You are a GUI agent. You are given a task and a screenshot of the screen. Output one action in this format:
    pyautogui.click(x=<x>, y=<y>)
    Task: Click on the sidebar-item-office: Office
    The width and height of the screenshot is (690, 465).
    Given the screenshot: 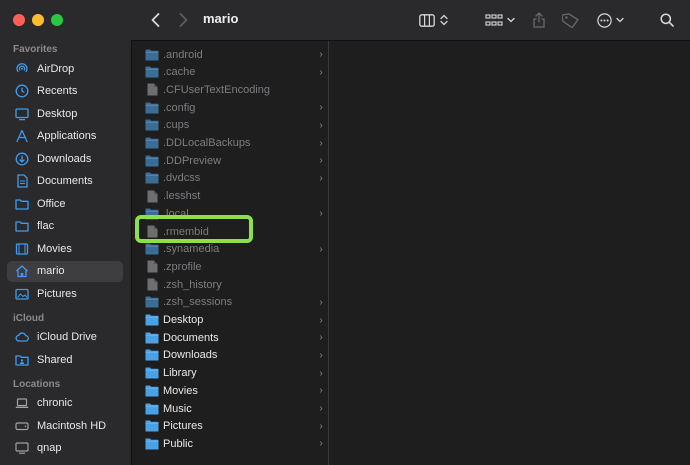 What is the action you would take?
    pyautogui.click(x=65, y=203)
    